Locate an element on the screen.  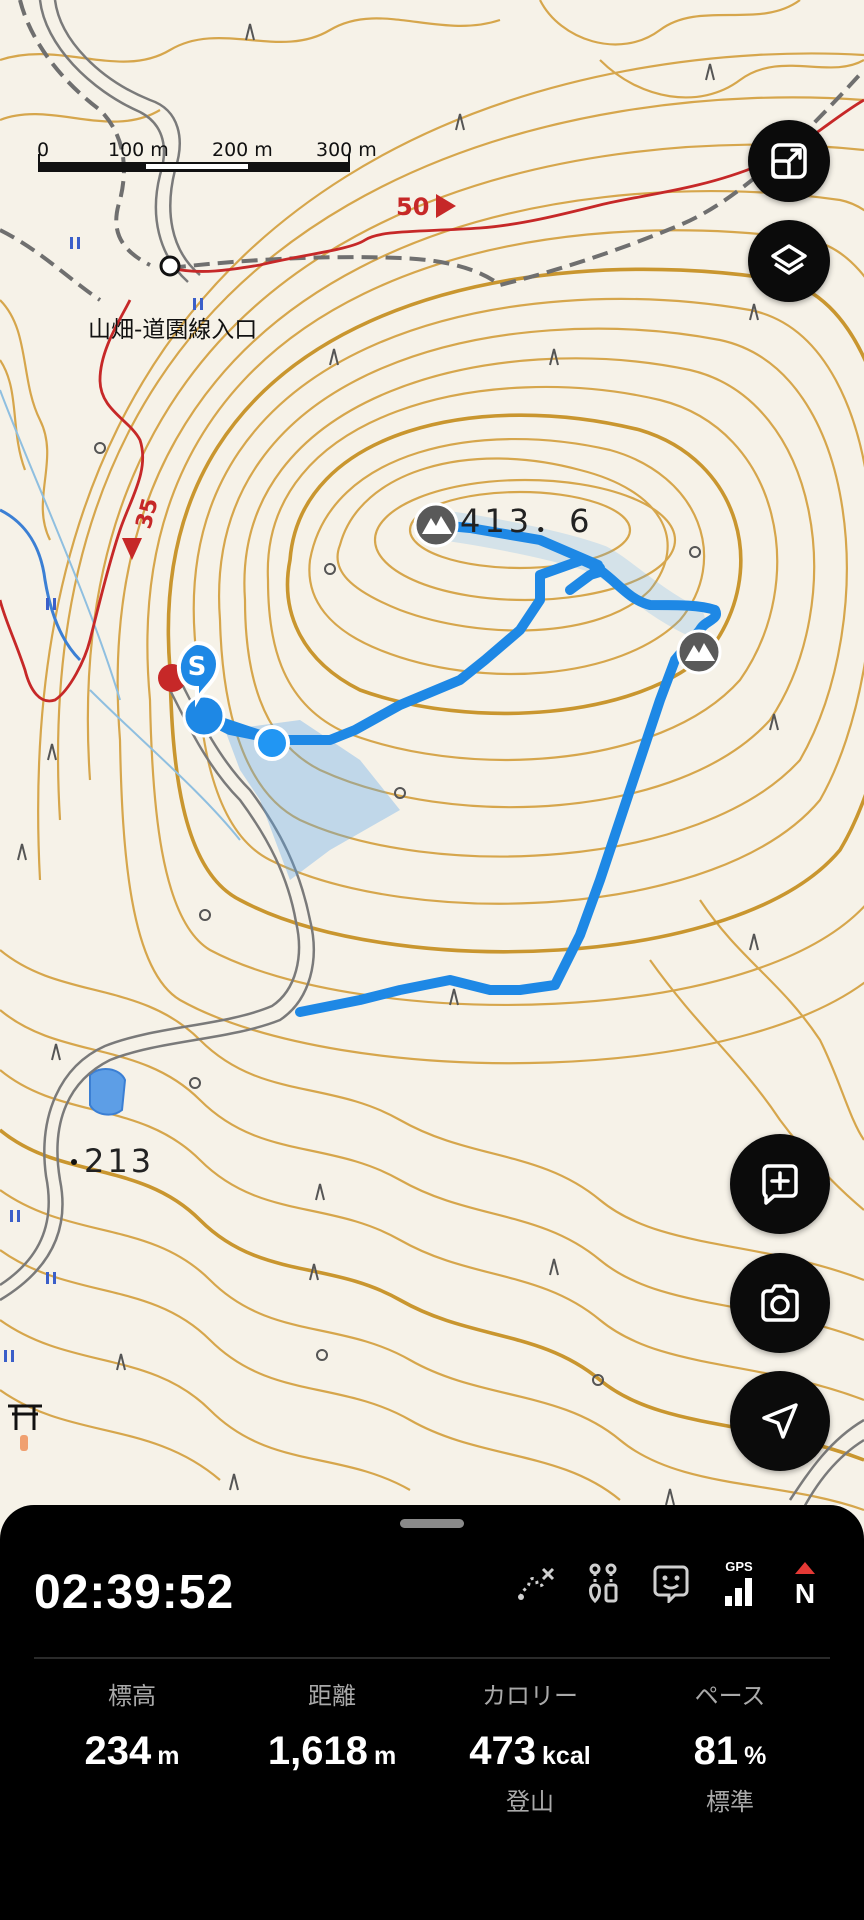
marker-orange is located at coordinates (24, 1443).